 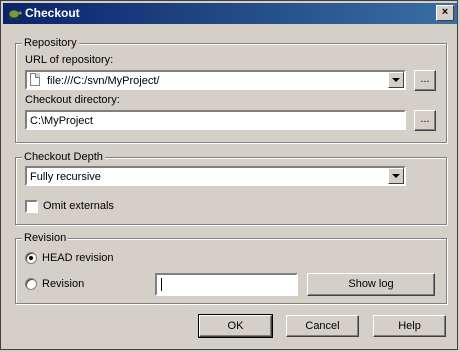 I want to click on ok-button: OK, so click(x=235, y=326).